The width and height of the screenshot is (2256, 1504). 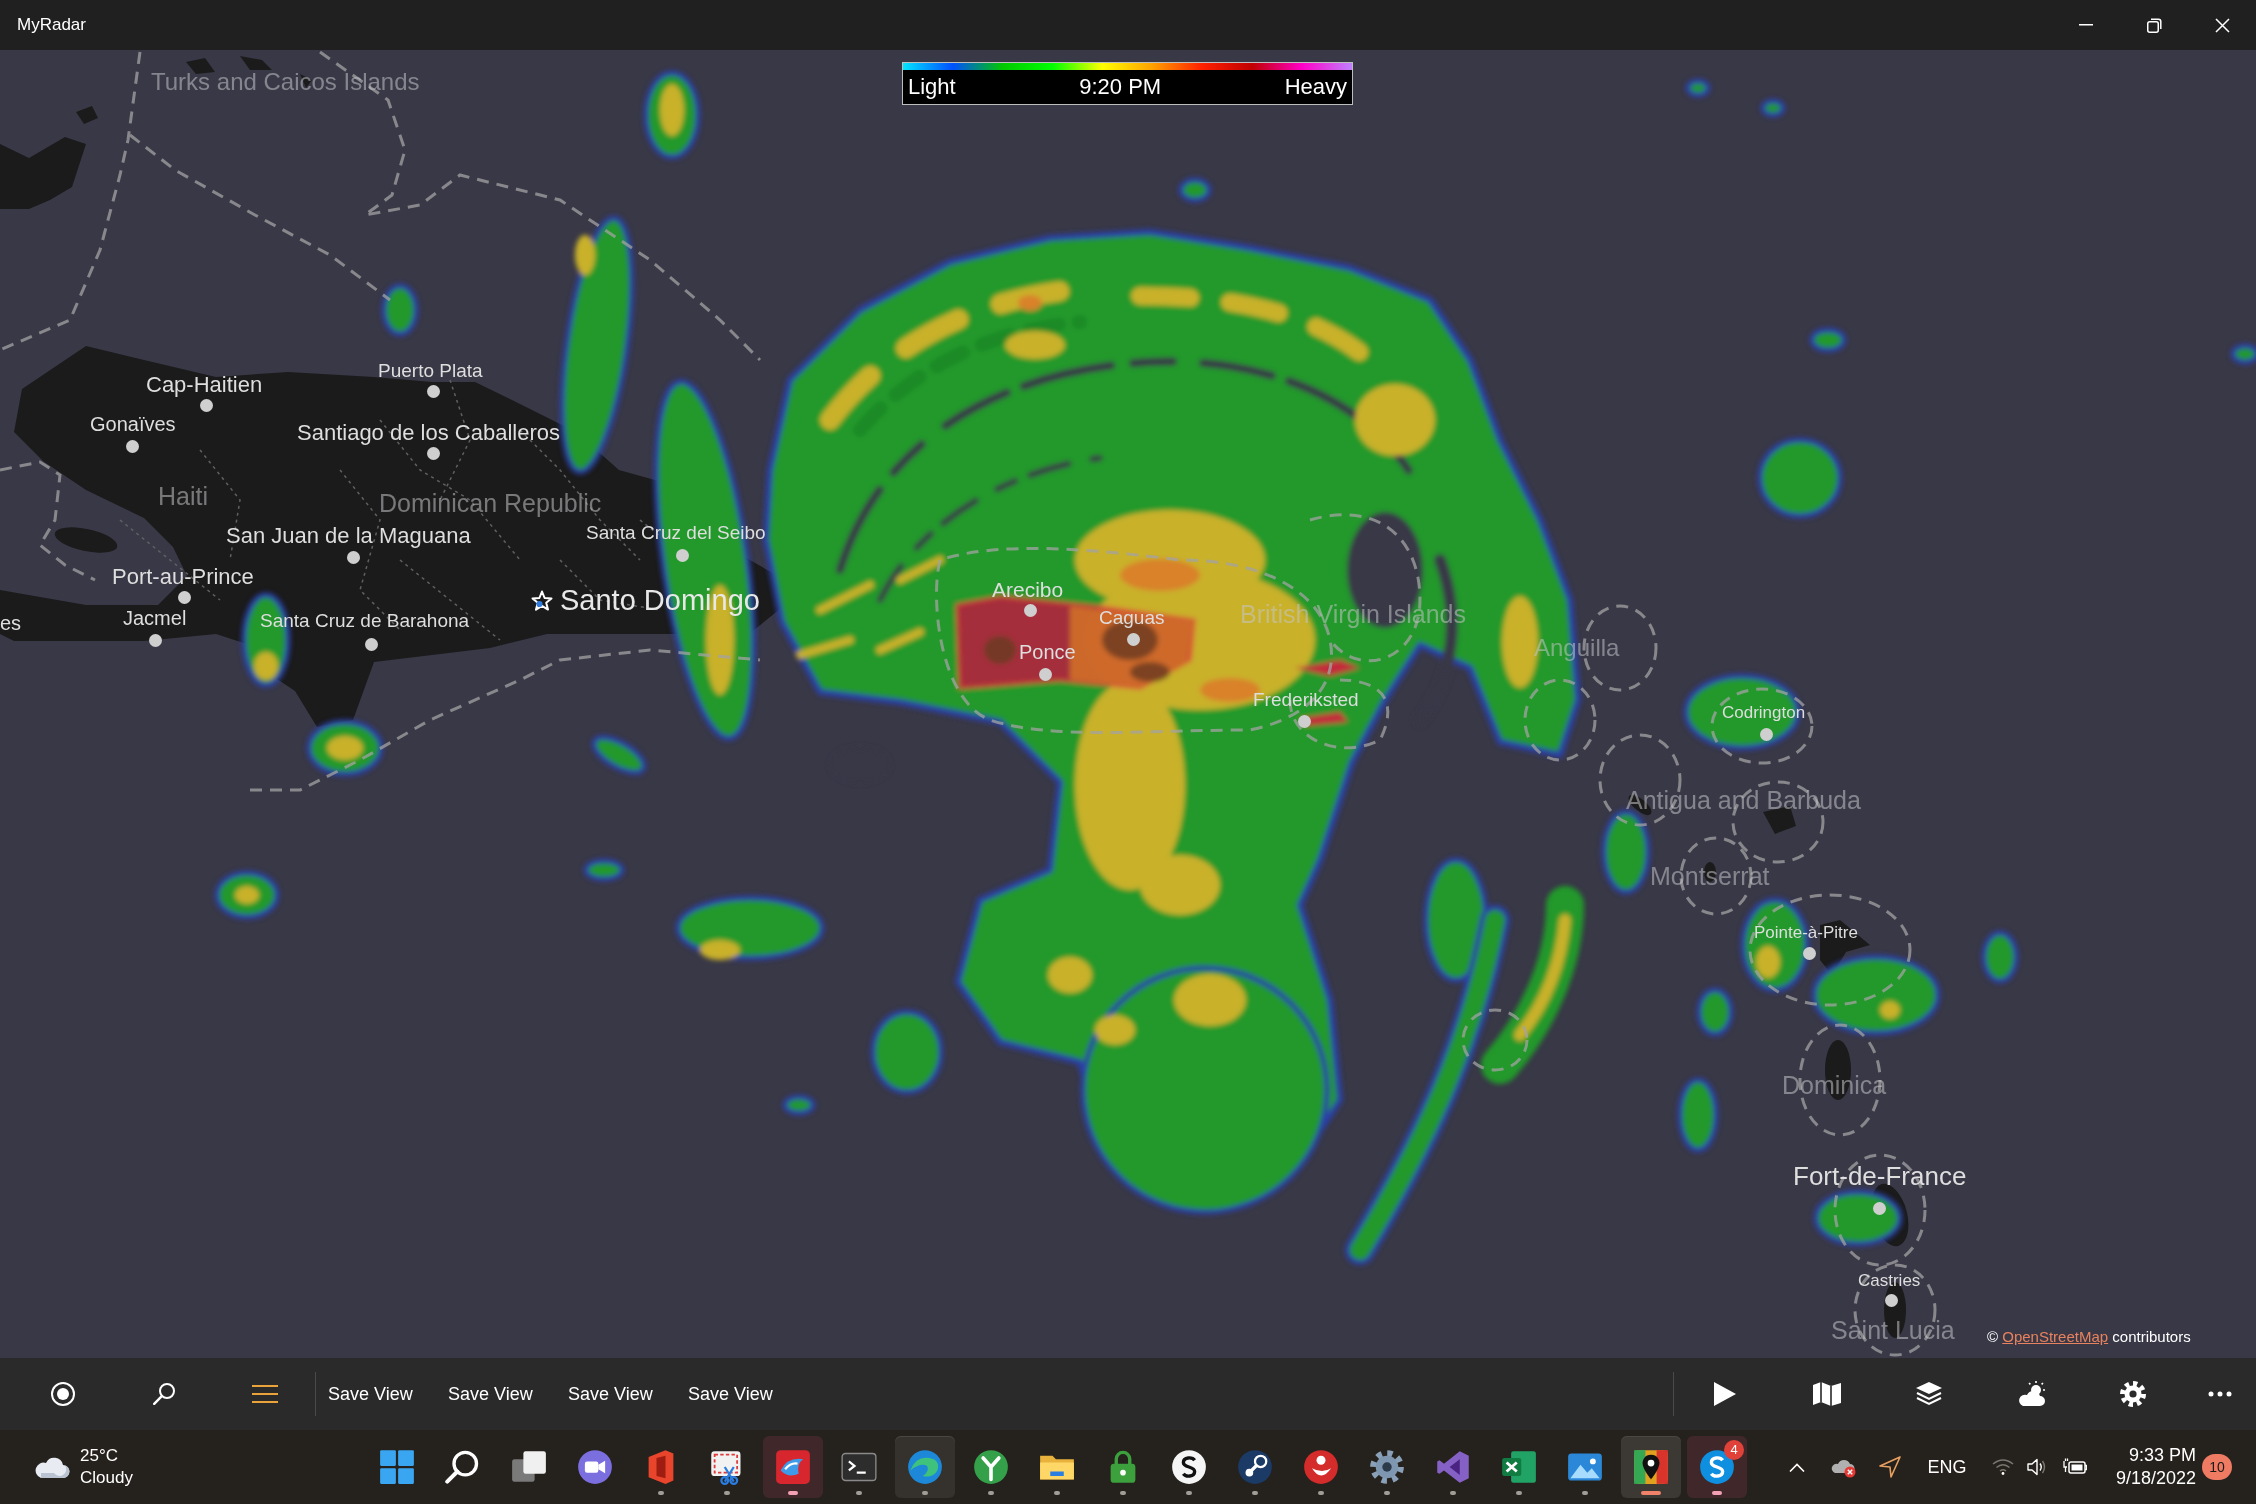 I want to click on legend-high-label: Heavy, so click(x=1315, y=87).